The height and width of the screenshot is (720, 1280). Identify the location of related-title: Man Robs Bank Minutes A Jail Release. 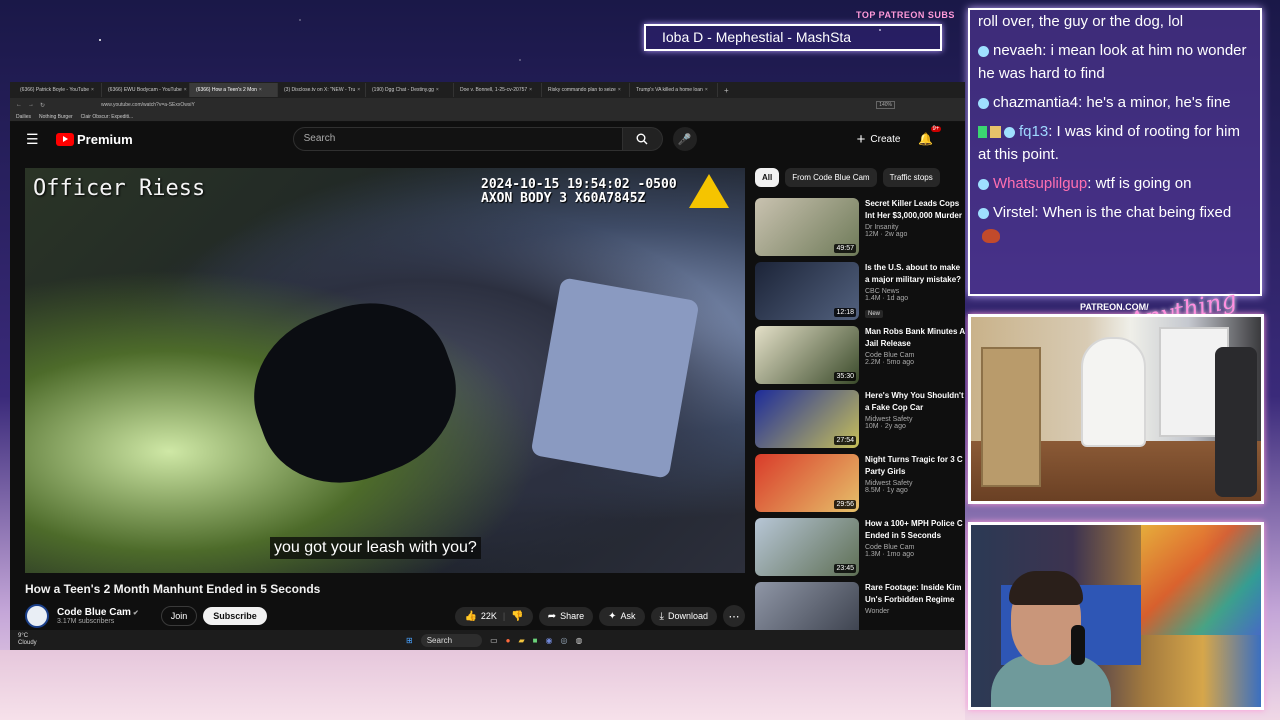
(915, 338).